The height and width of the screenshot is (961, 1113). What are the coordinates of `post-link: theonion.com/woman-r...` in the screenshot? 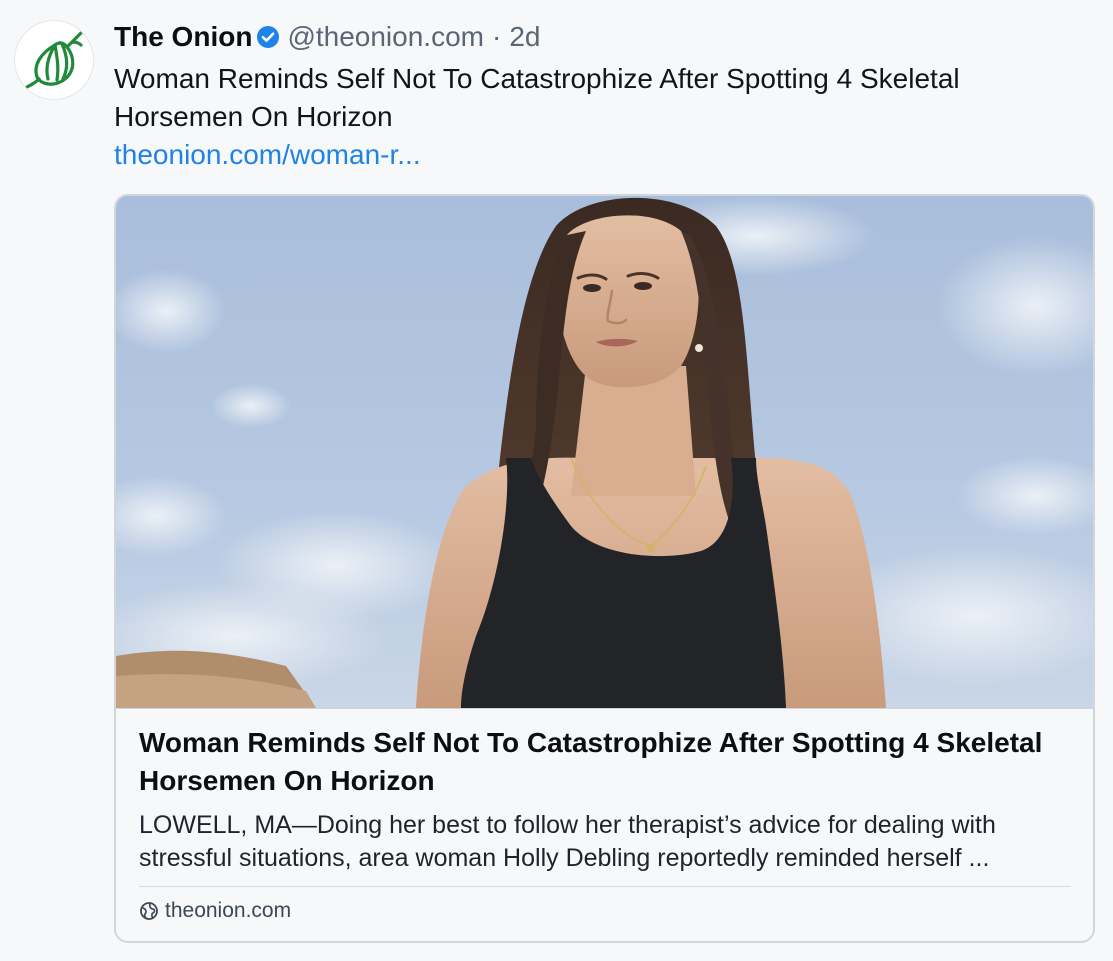 It's located at (267, 155).